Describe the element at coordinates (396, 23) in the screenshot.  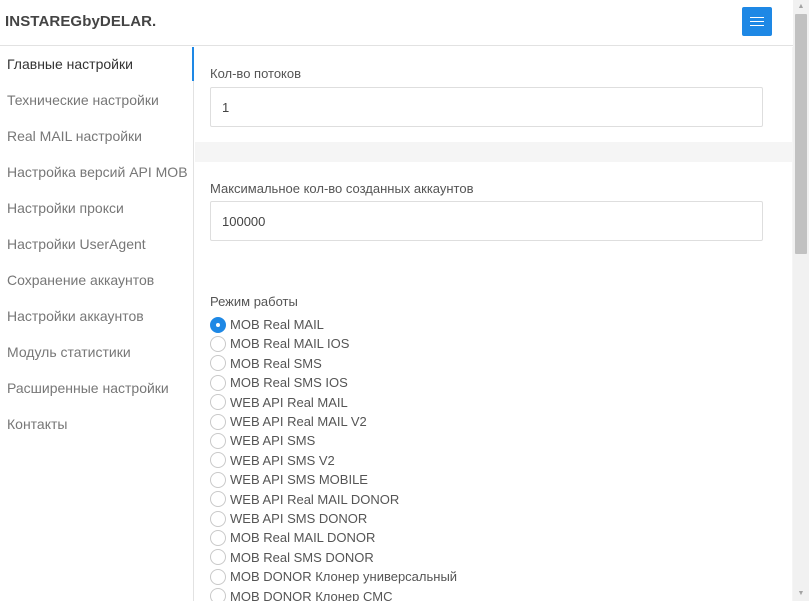
I see `top-navbar: INSTAREGbyDELAR.` at that location.